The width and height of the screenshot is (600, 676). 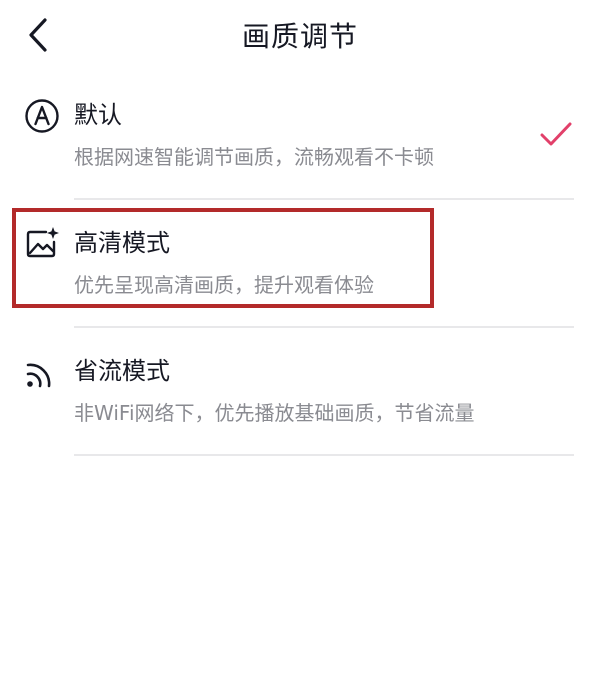 I want to click on option-description: 非WiFi网络下，优先播放基础画质，节省流量, so click(x=274, y=413).